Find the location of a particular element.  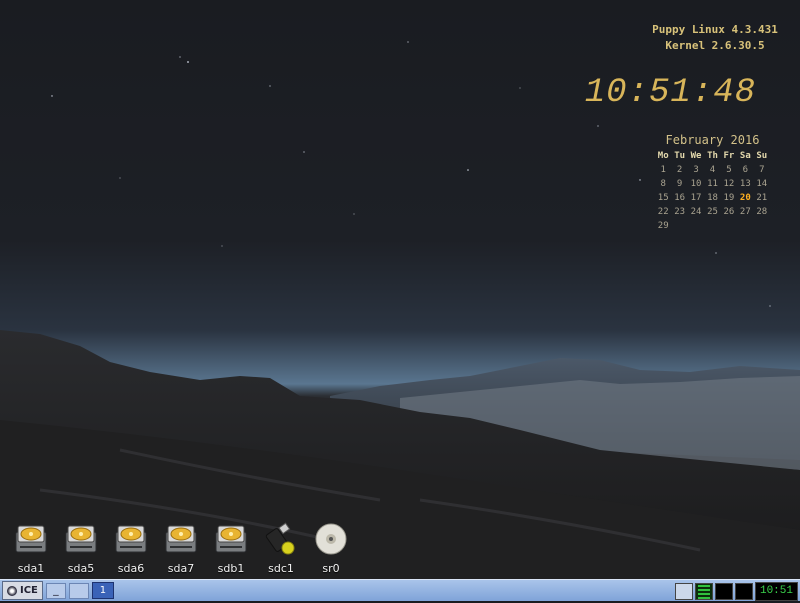

start-menu-label: ICE is located at coordinates (29, 590).